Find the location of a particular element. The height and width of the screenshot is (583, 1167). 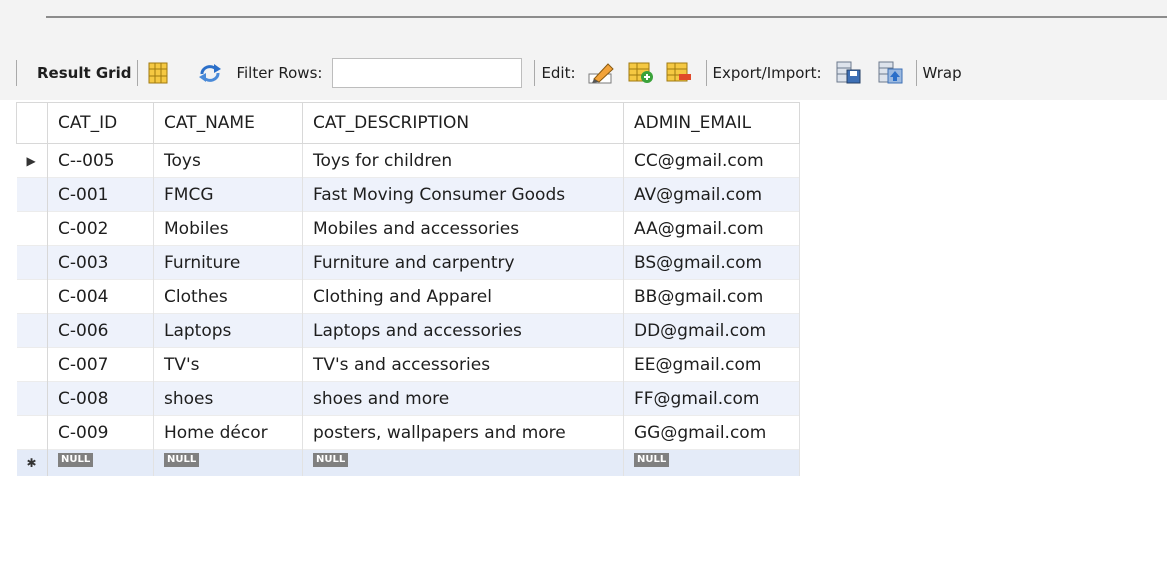

cell-cat-description: Mobiles and accessories is located at coordinates (463, 228).